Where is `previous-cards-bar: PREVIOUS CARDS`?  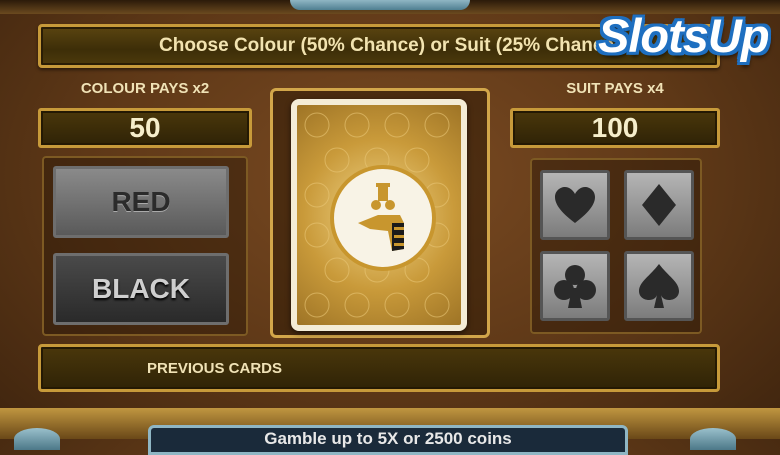
previous-cards-bar: PREVIOUS CARDS is located at coordinates (379, 368).